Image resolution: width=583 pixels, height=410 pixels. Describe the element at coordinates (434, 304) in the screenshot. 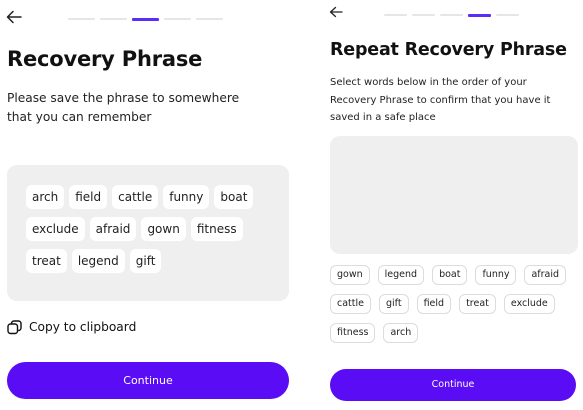

I see `word-option-chip: field` at that location.